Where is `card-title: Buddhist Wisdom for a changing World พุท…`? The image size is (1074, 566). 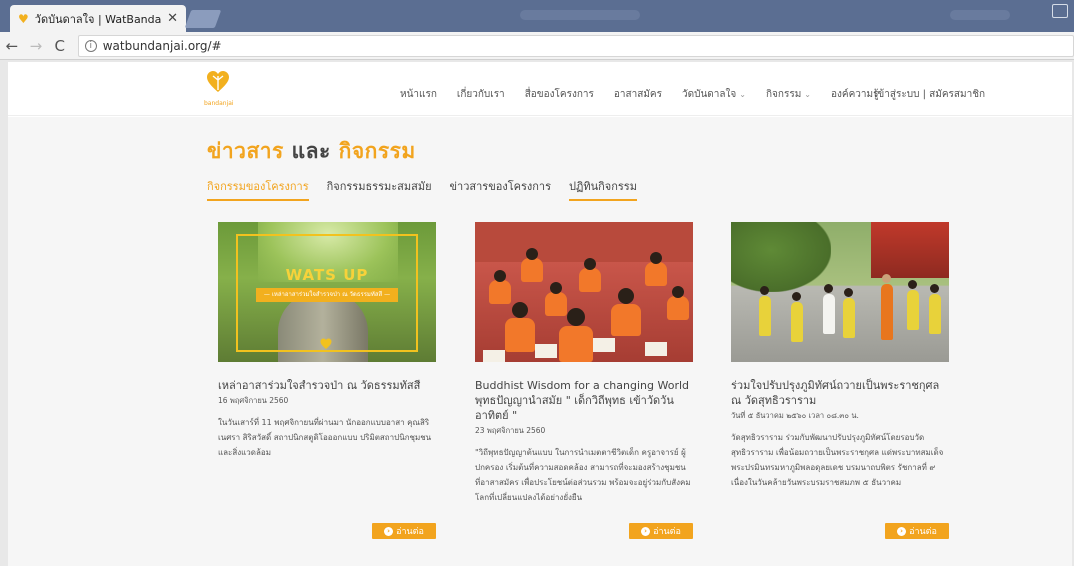
card-title: Buddhist Wisdom for a changing World พุท… is located at coordinates (584, 400).